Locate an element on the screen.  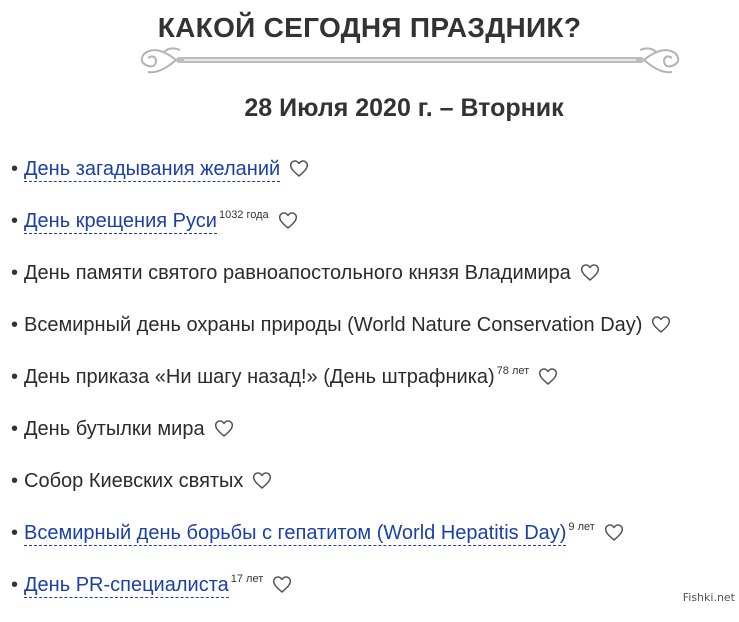
holiday-name: Собор Киевских святых is located at coordinates (134, 481).